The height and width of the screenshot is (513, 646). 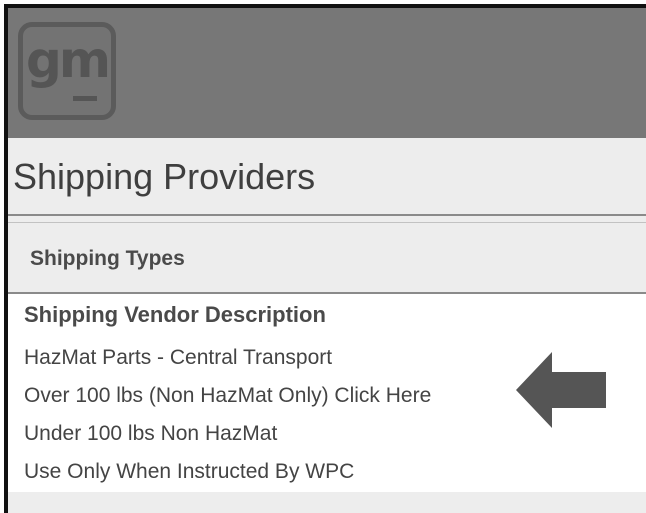 What do you see at coordinates (68, 60) in the screenshot?
I see `logo-text: gm` at bounding box center [68, 60].